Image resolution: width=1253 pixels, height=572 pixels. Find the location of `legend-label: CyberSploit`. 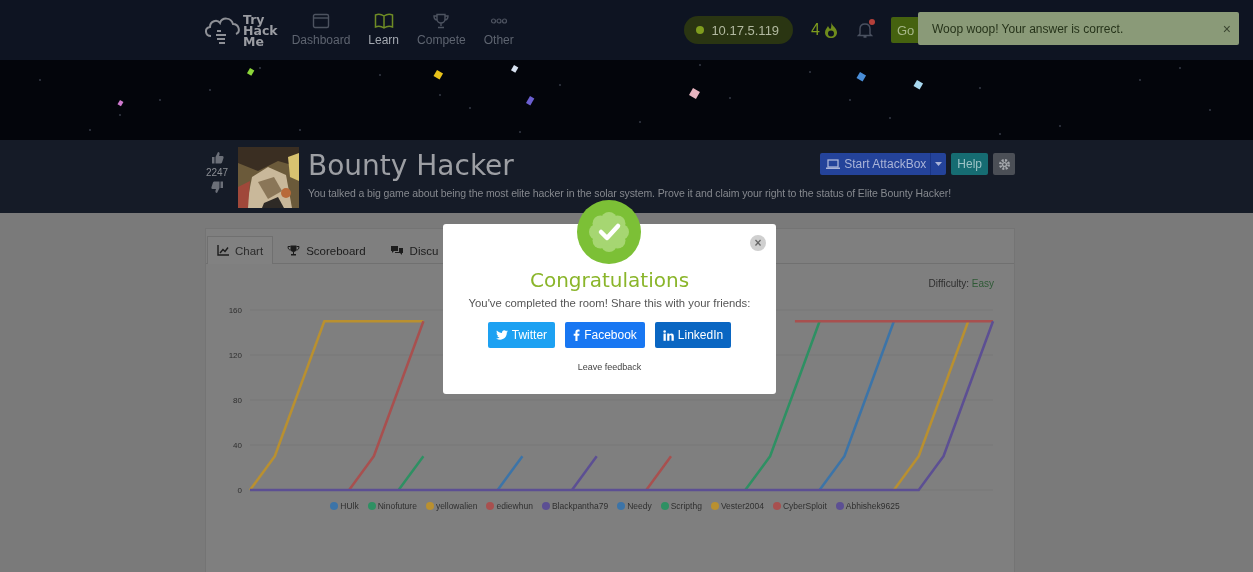

legend-label: CyberSploit is located at coordinates (804, 506).